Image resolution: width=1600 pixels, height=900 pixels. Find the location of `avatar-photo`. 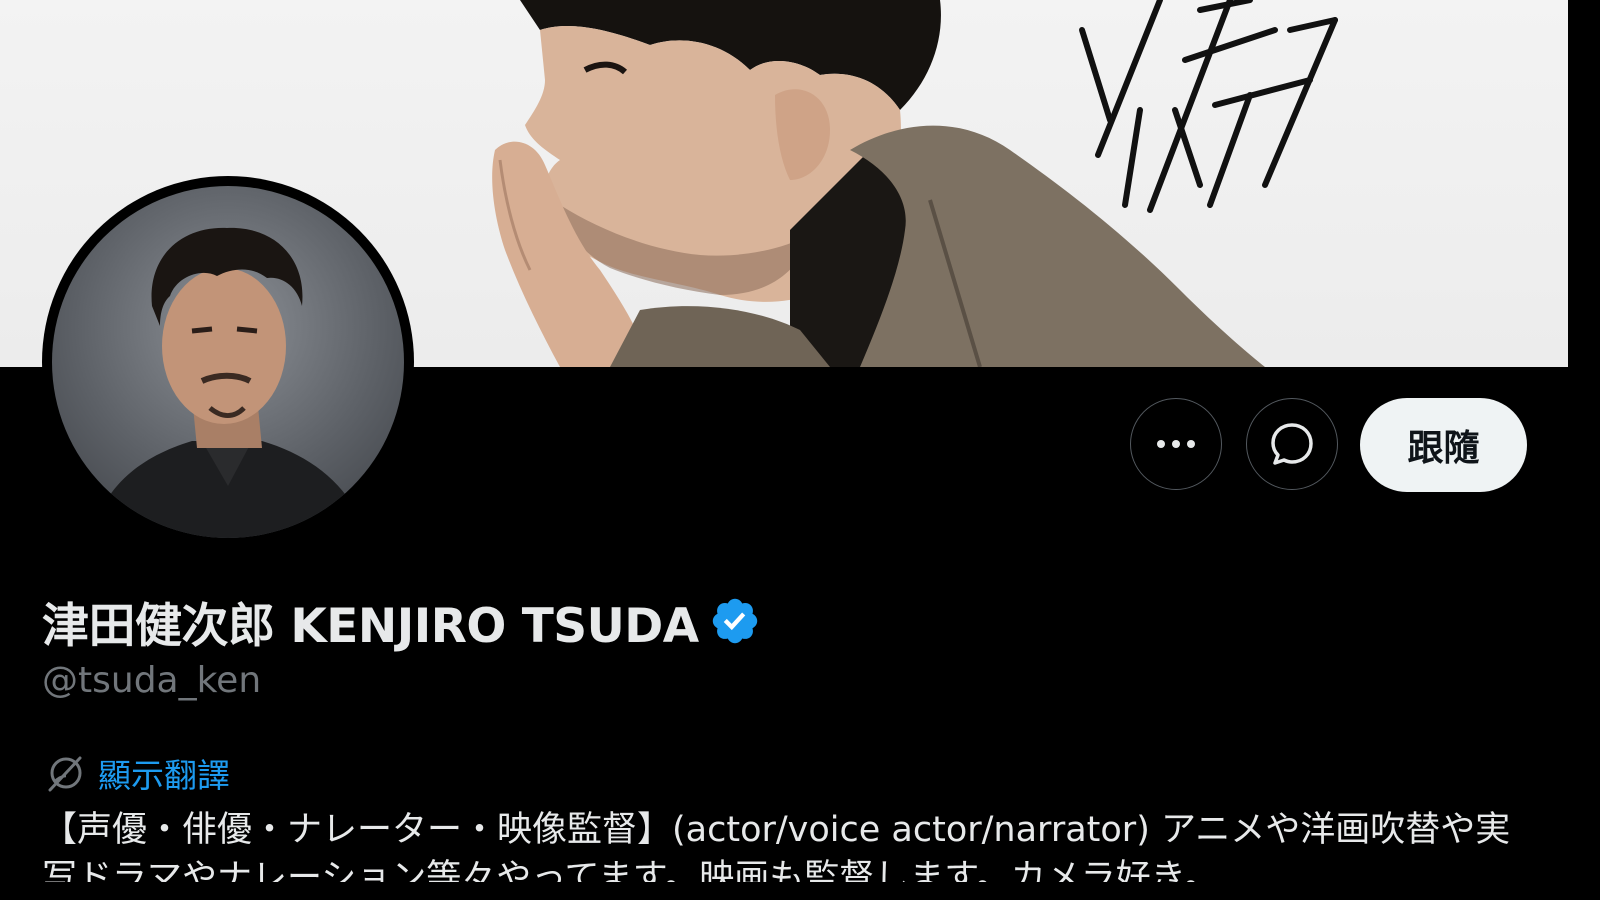

avatar-photo is located at coordinates (228, 362).